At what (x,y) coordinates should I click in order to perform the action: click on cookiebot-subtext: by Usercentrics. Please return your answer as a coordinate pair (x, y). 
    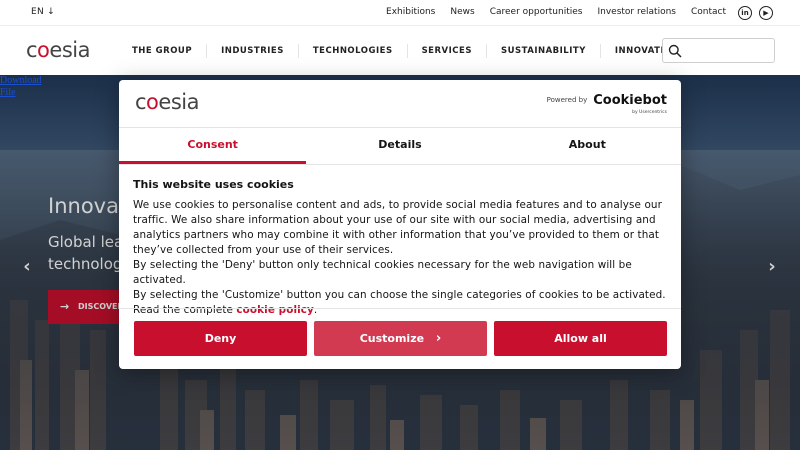
    Looking at the image, I should click on (649, 112).